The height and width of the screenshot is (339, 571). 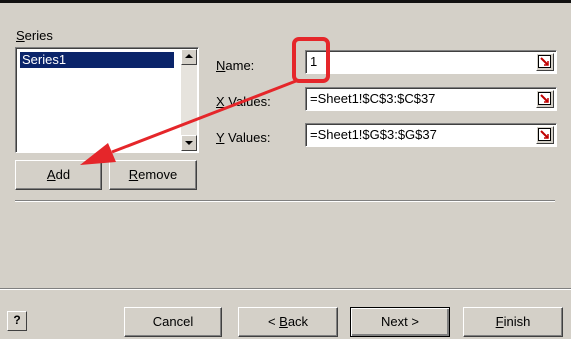 I want to click on annotation-arrow, so click(x=188, y=122).